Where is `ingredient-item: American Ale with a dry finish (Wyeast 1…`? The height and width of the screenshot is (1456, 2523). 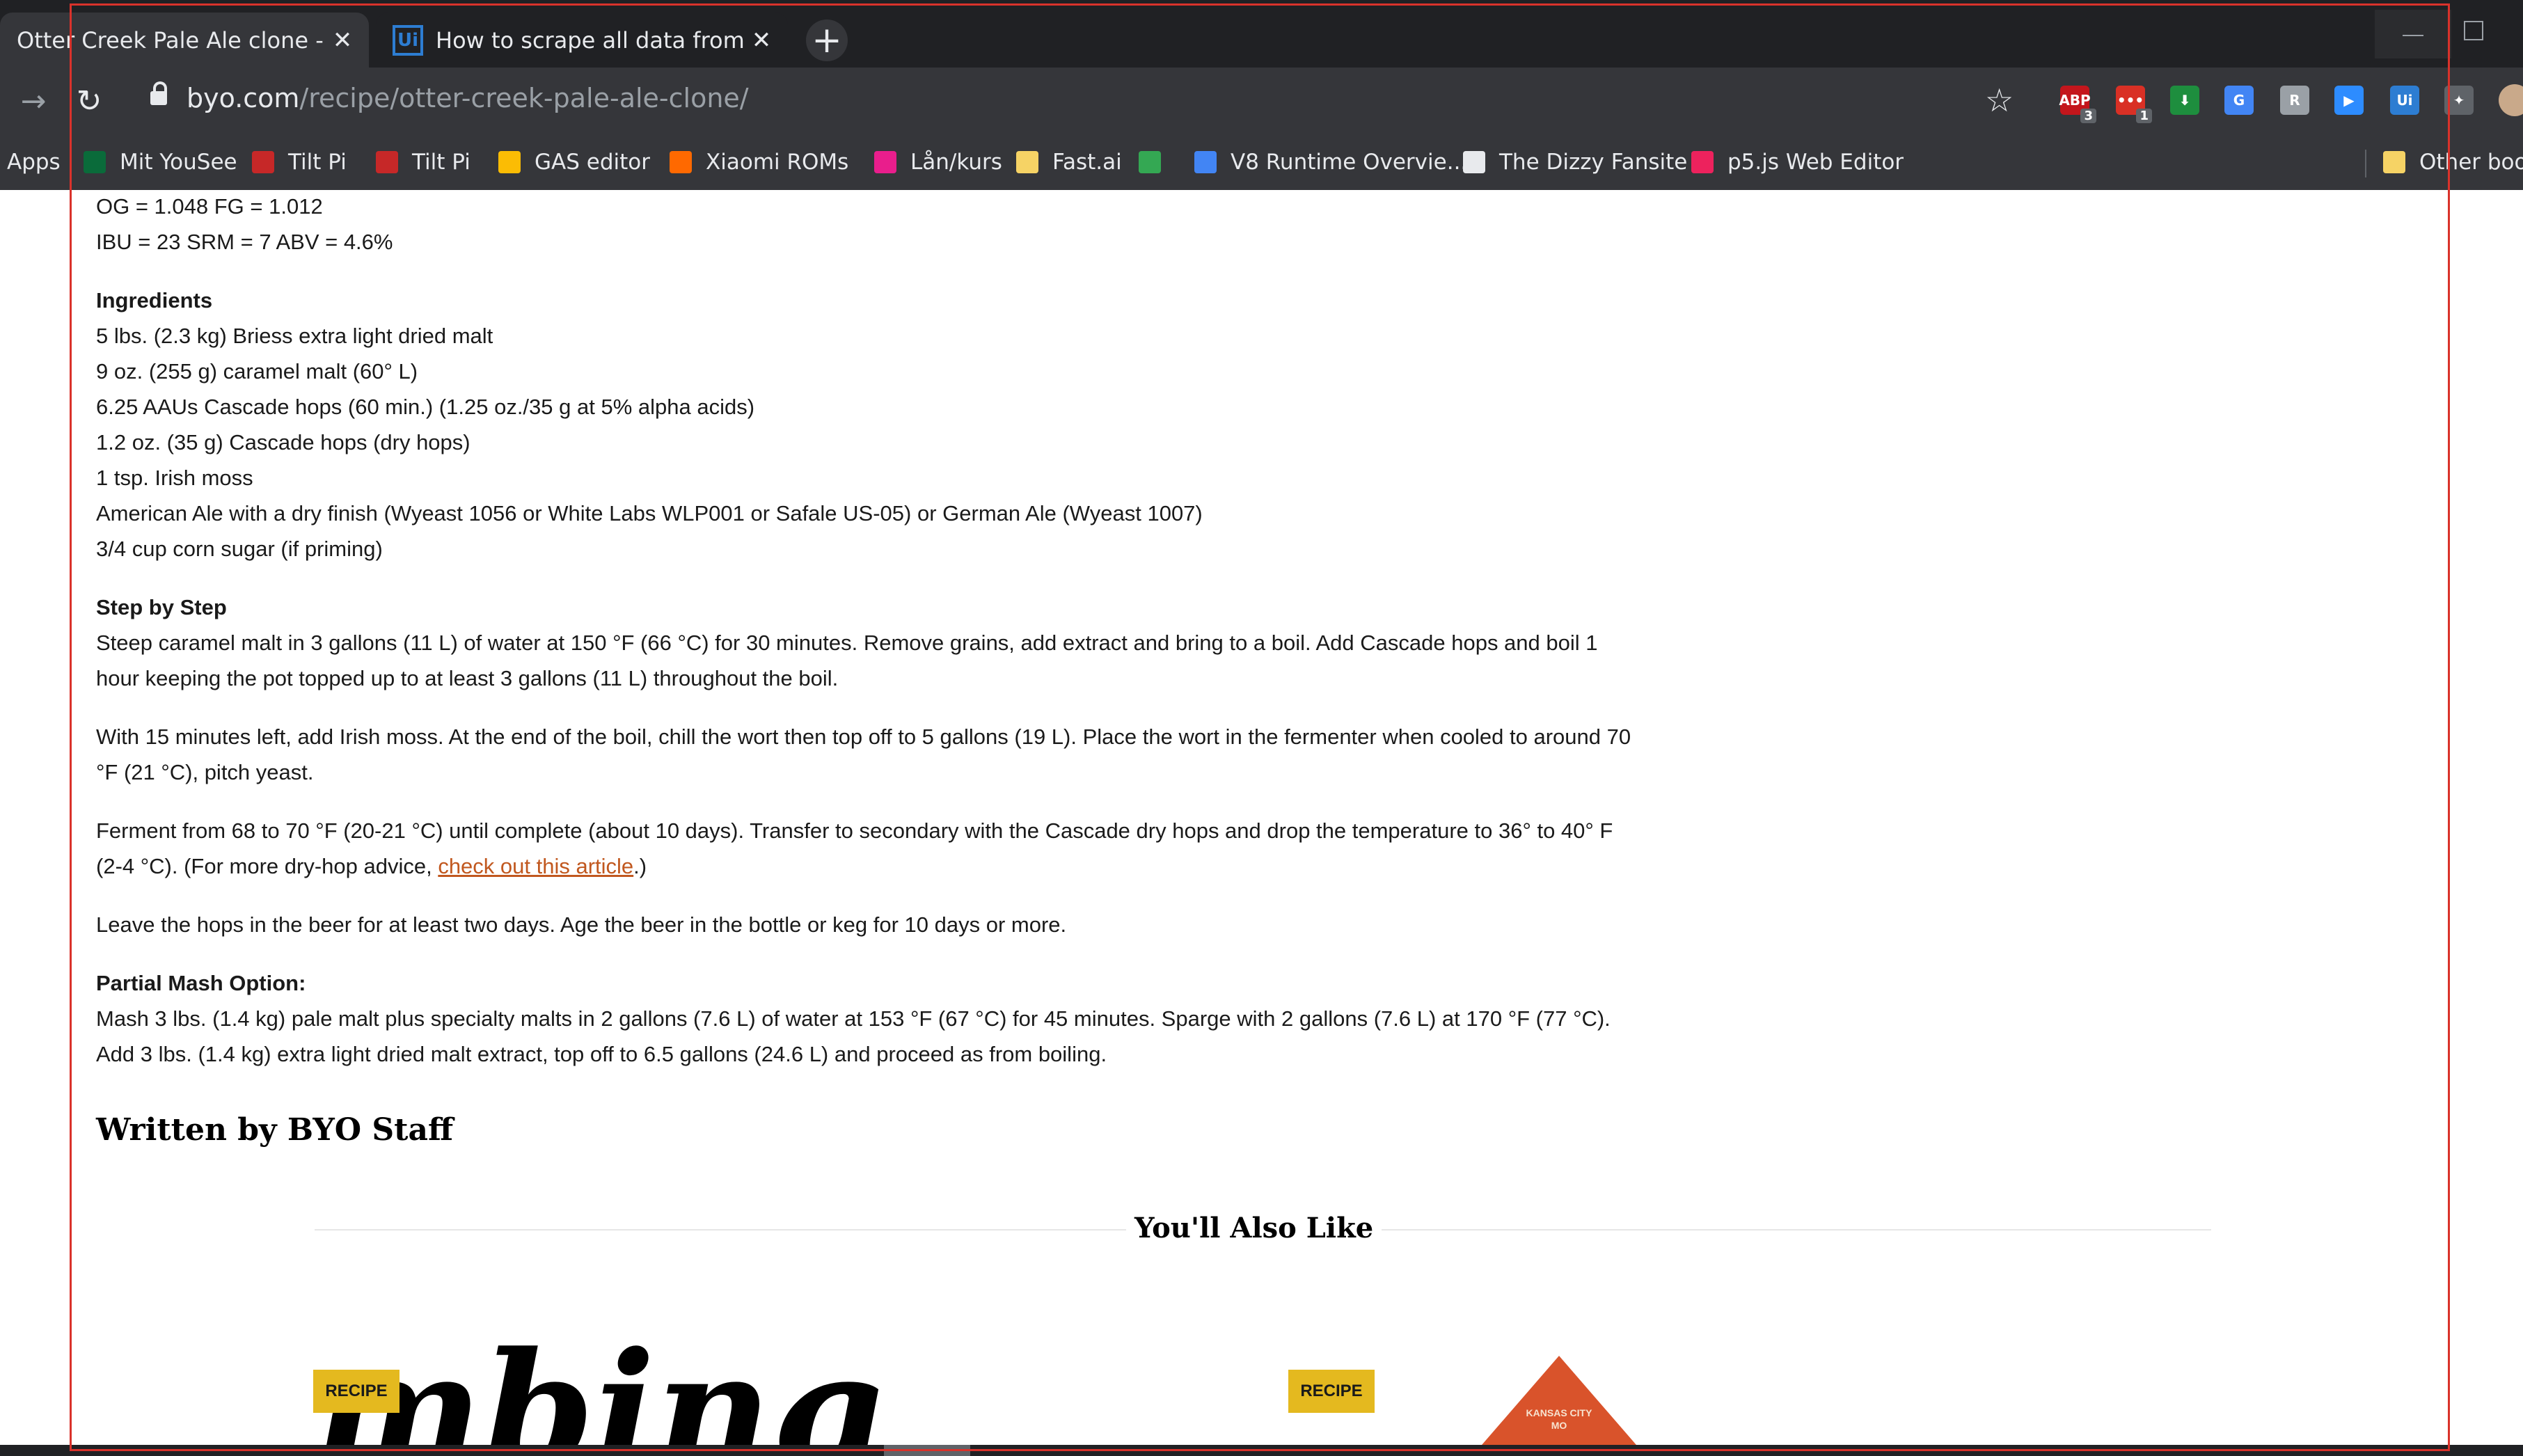
ingredient-item: American Ale with a dry finish (Wyeast 1… is located at coordinates (649, 513).